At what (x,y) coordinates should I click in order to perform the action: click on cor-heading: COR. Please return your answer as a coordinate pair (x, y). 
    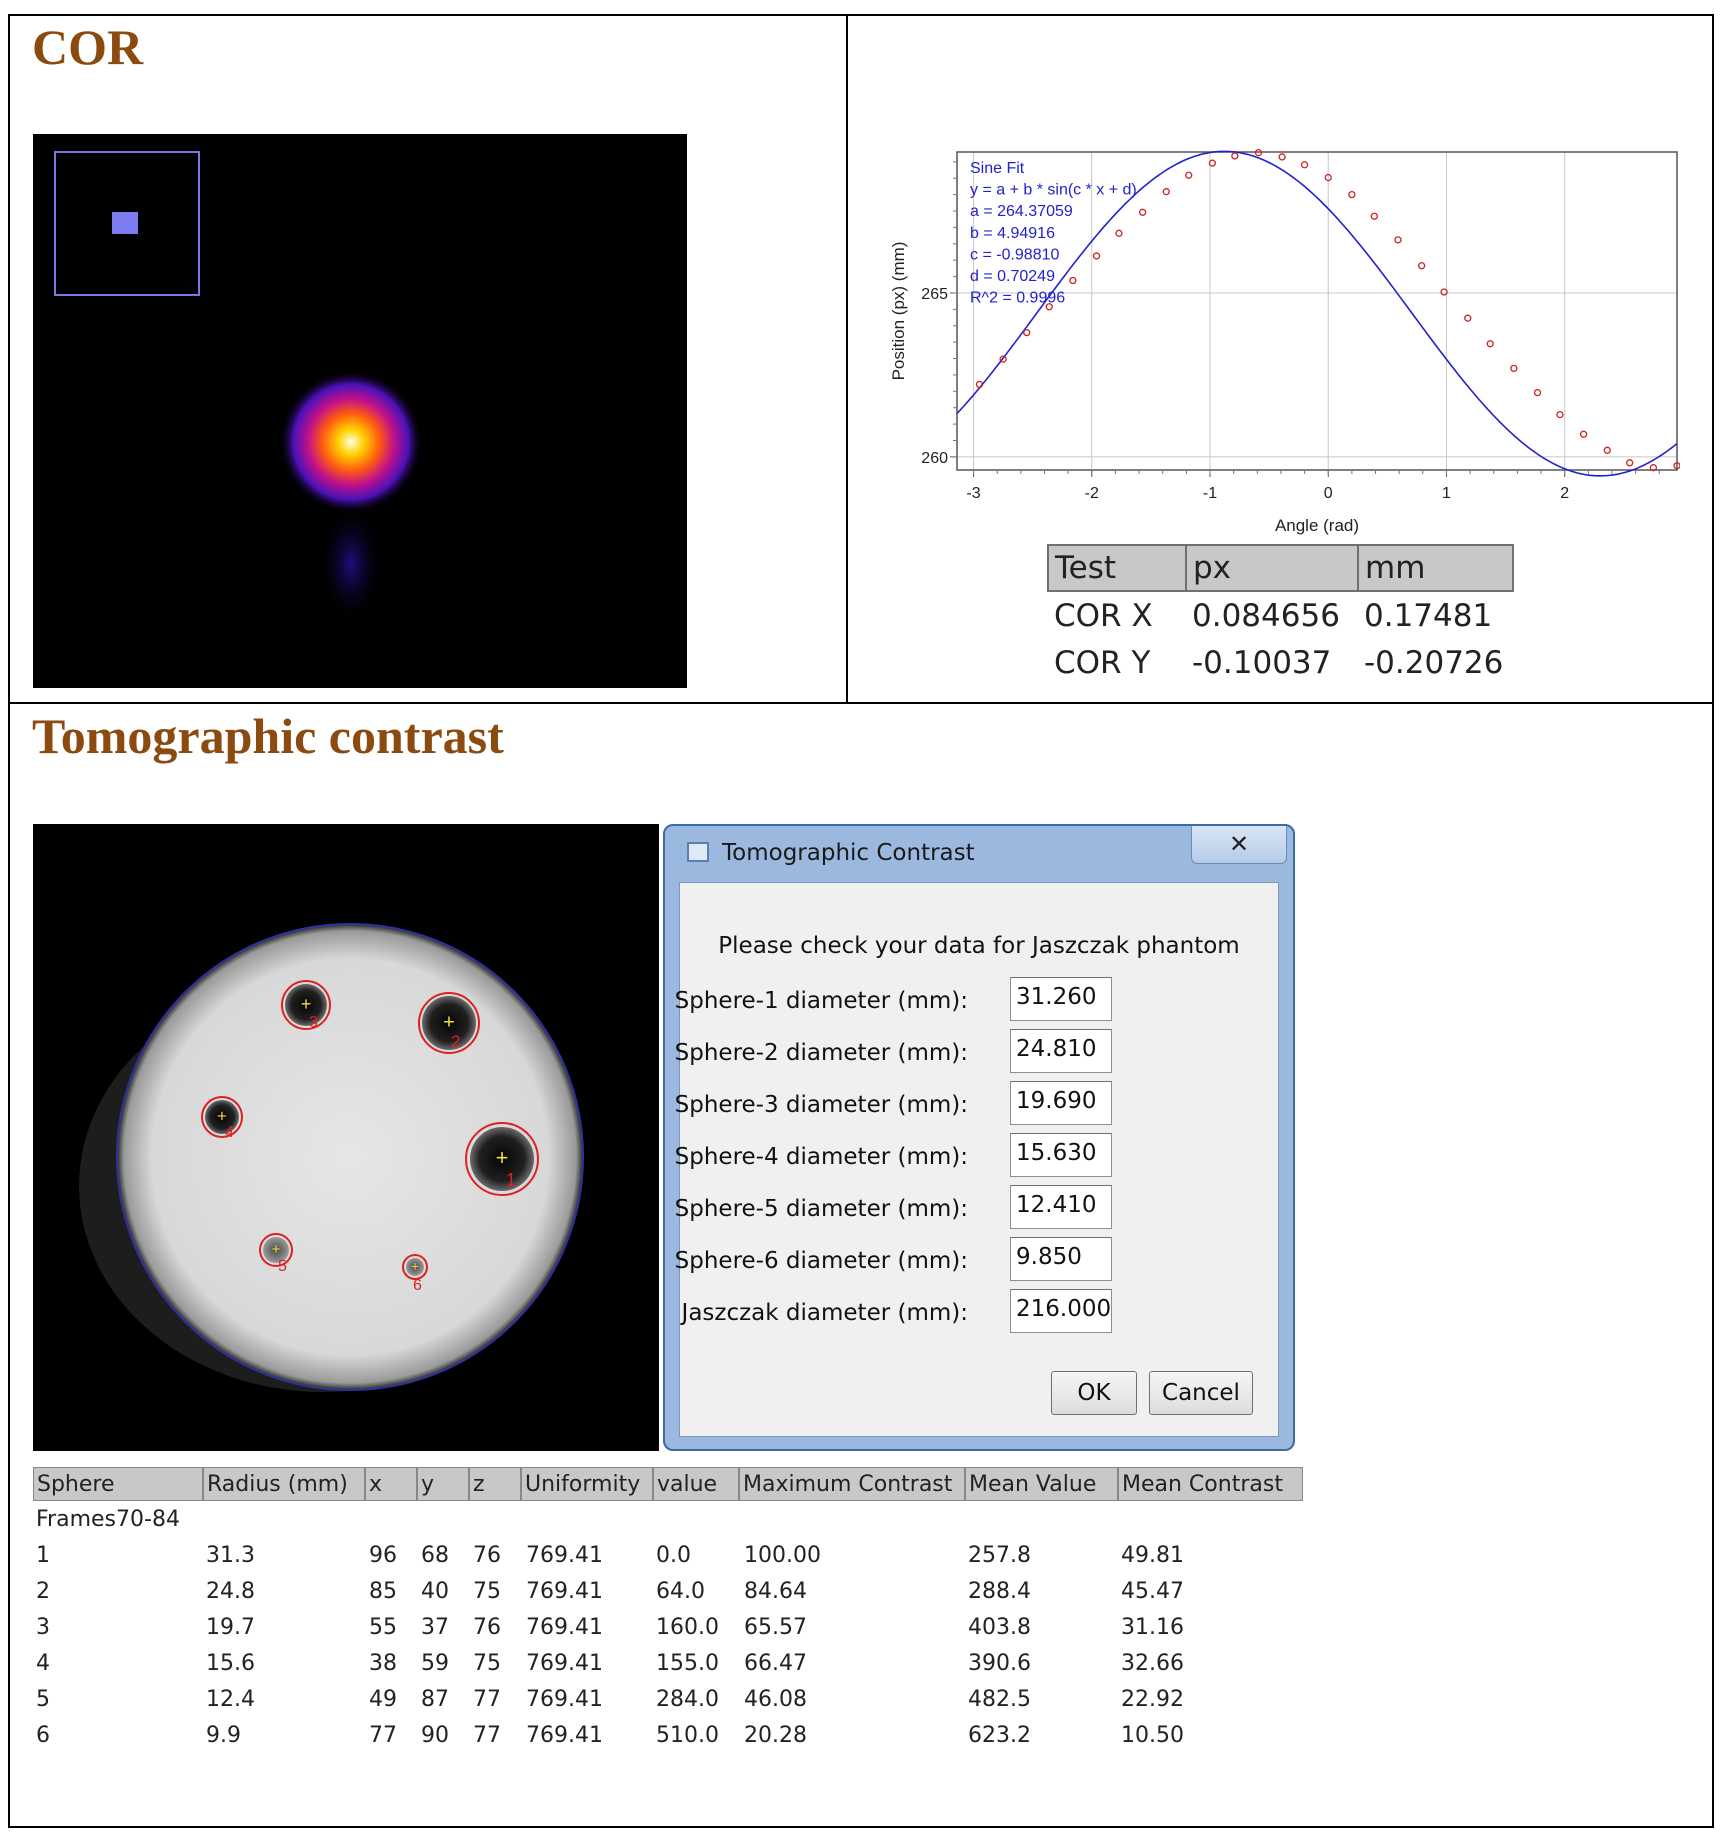
    Looking at the image, I should click on (88, 47).